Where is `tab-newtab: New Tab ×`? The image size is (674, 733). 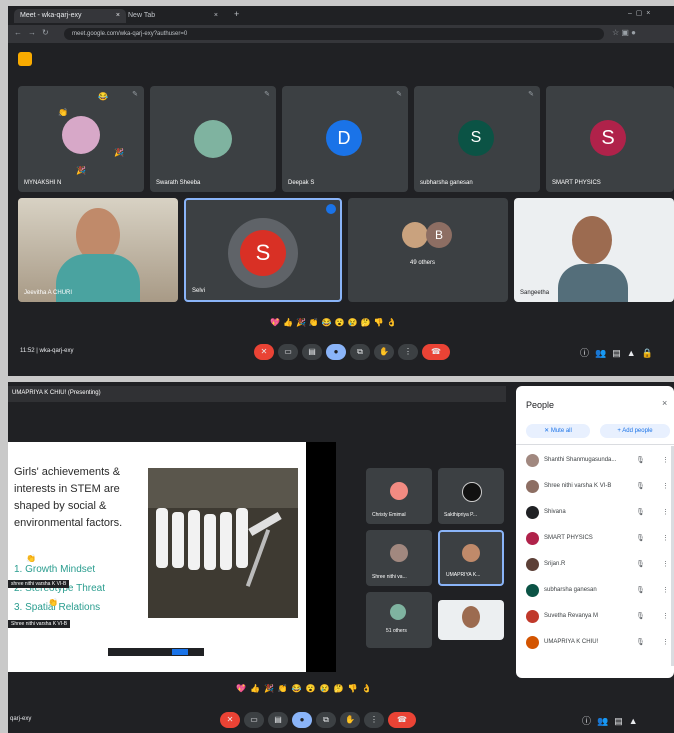
tab-newtab: New Tab × is located at coordinates (173, 16).